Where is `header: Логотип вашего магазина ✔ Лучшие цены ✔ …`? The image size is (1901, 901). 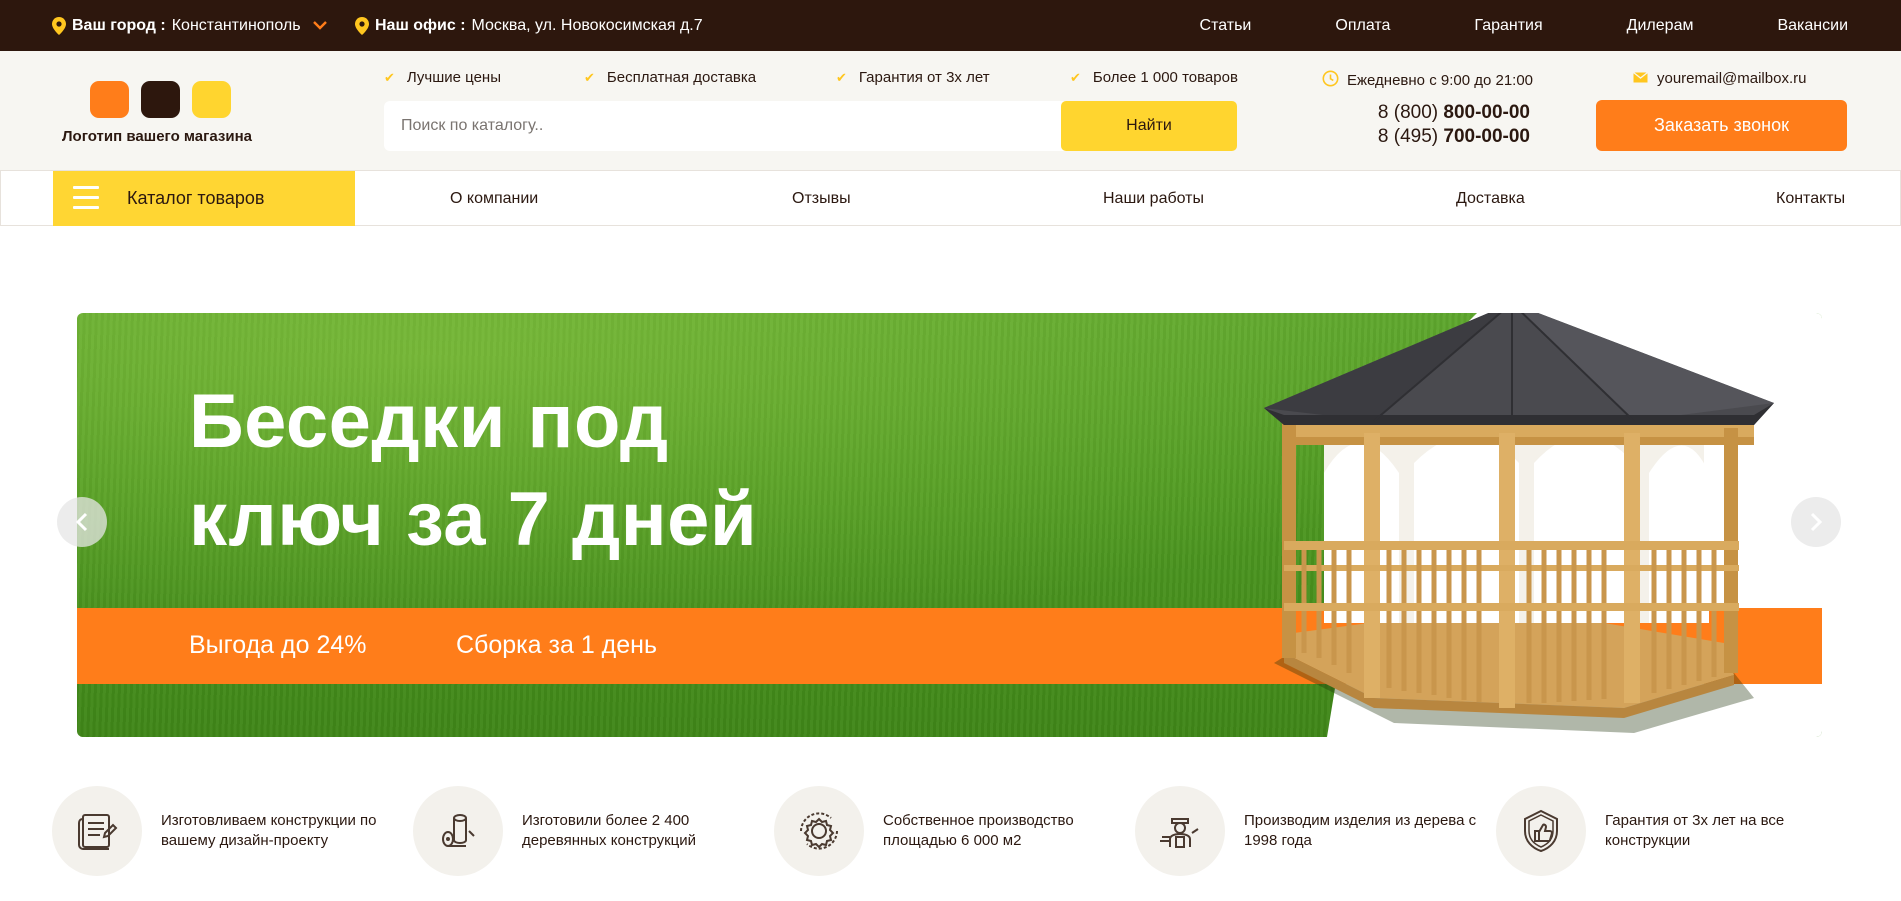
header: Логотип вашего магазина ✔ Лучшие цены ✔ … is located at coordinates (950, 110).